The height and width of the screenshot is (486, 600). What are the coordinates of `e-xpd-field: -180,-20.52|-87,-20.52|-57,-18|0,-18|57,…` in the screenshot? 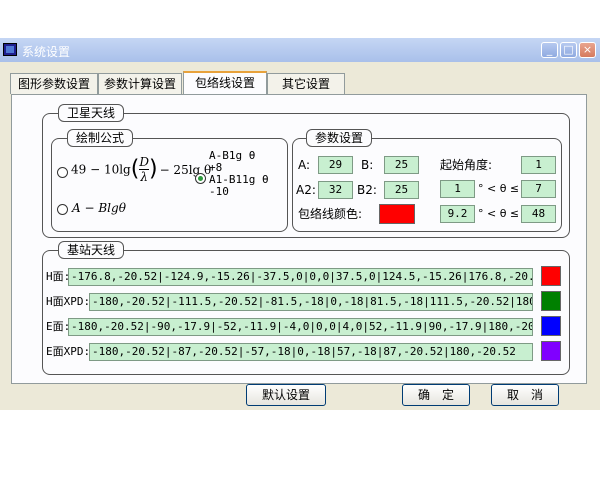 It's located at (311, 352).